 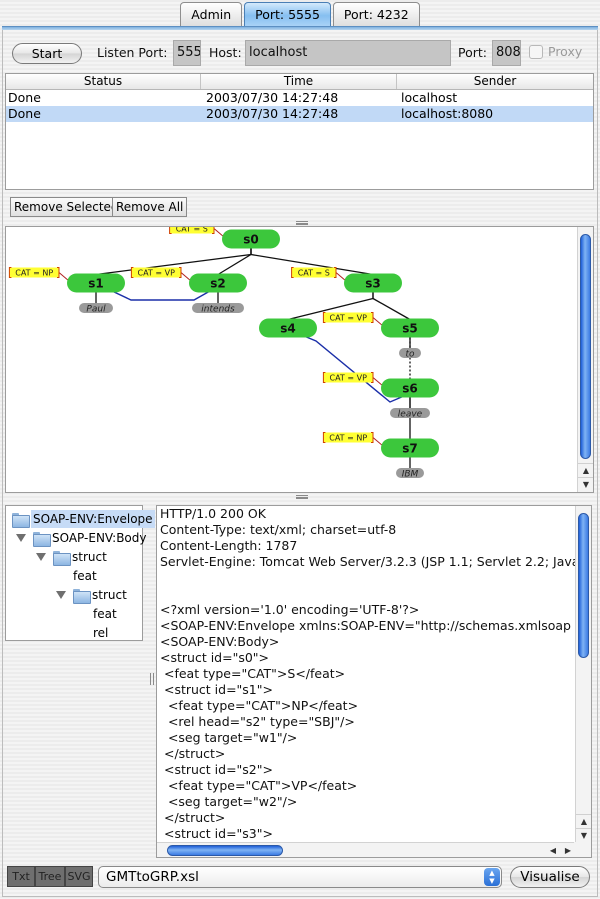 What do you see at coordinates (218, 284) in the screenshot?
I see `graph-node-label: s2` at bounding box center [218, 284].